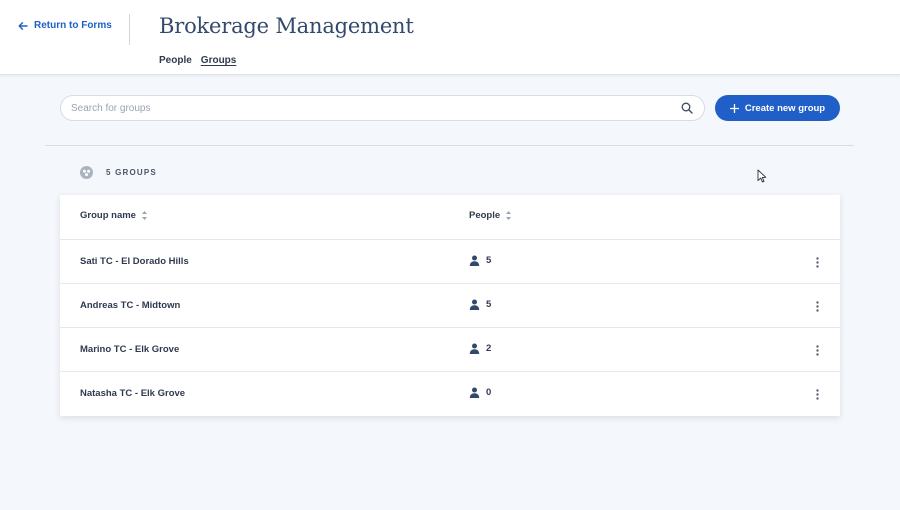 The width and height of the screenshot is (900, 510). Describe the element at coordinates (131, 172) in the screenshot. I see `groups-count-label: 5 GROUPS` at that location.